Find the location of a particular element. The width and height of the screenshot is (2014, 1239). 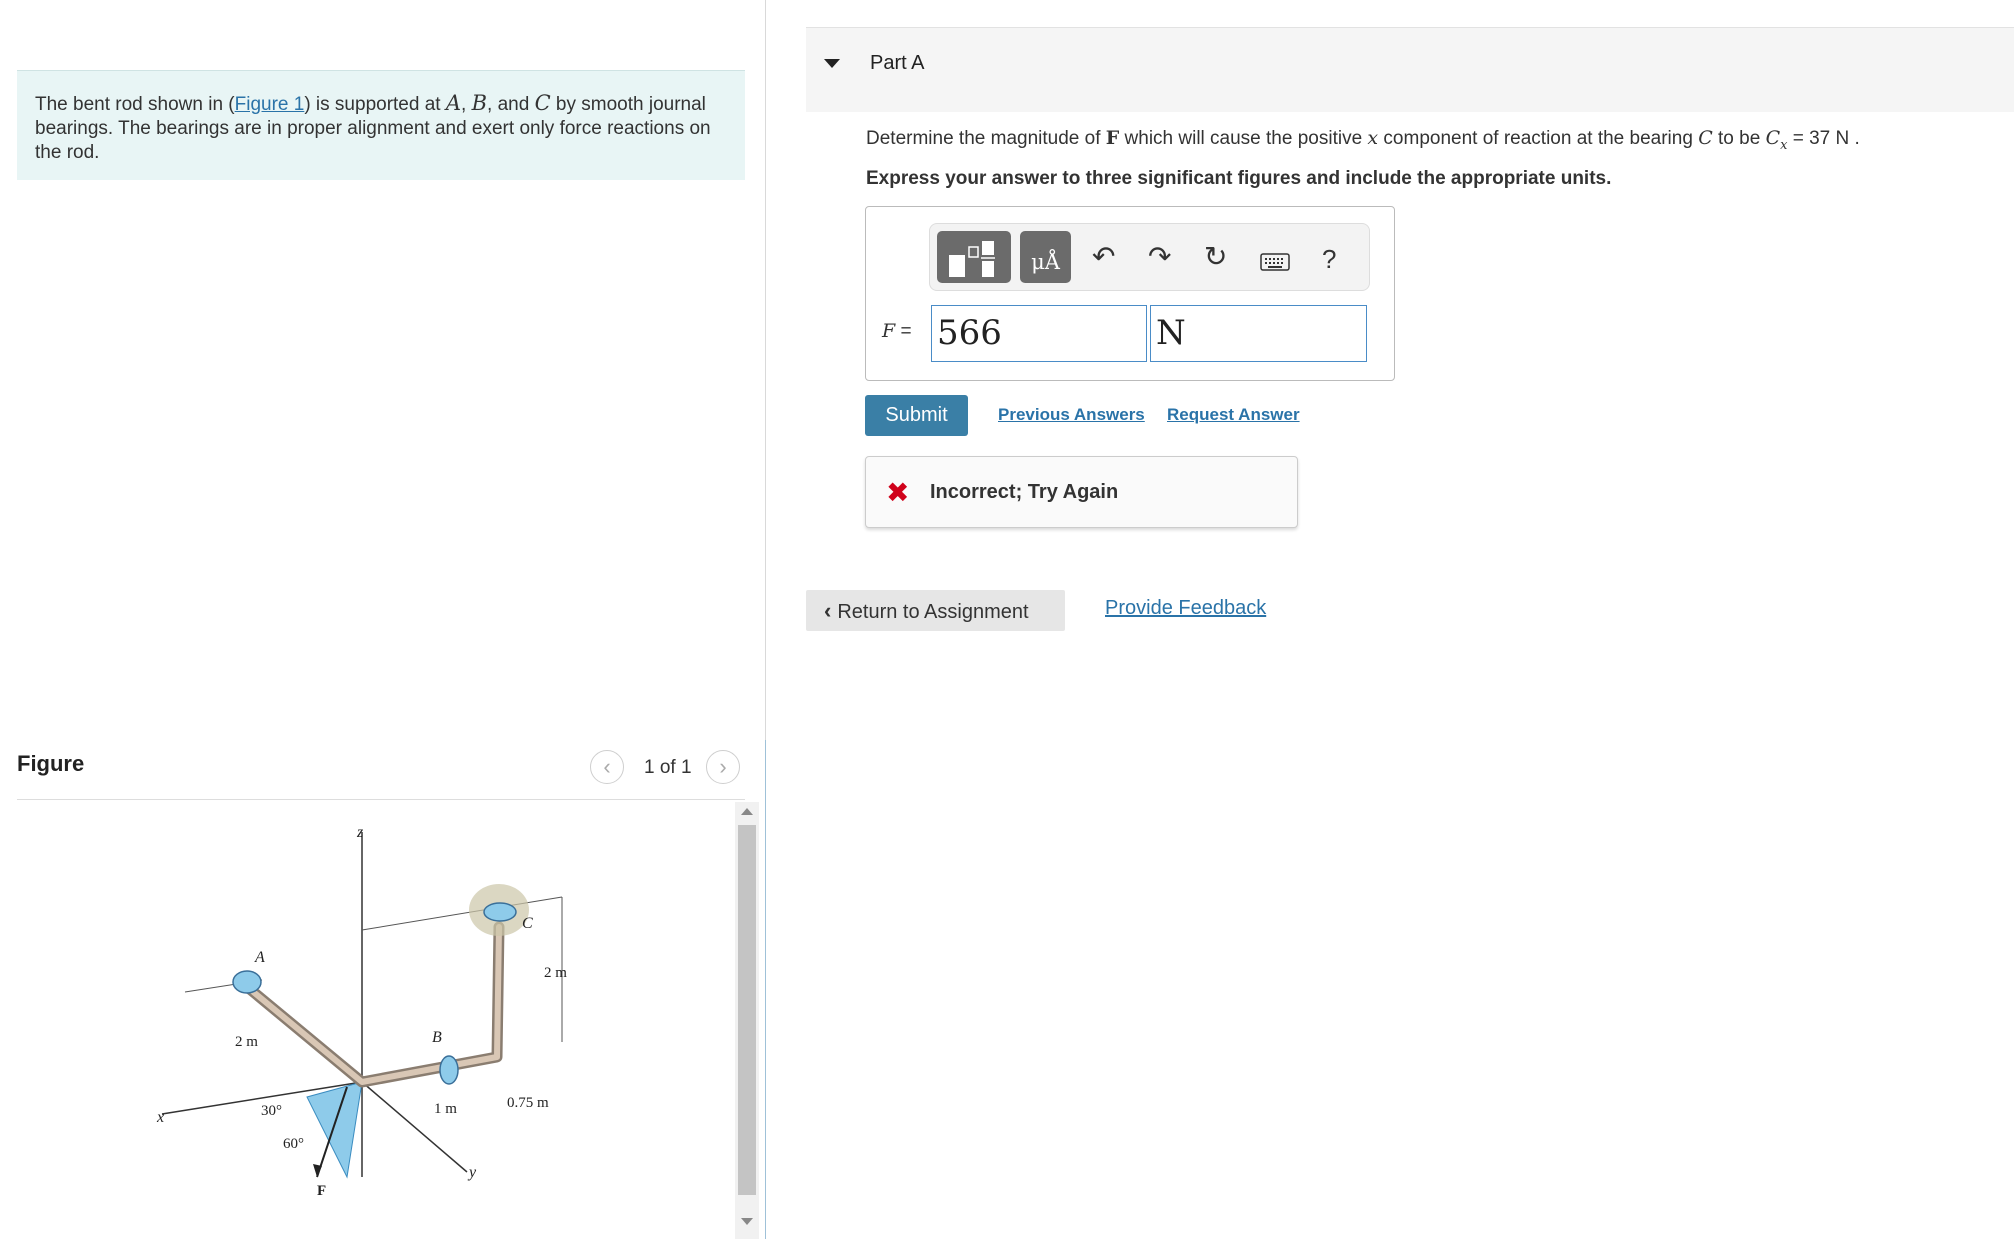

axis-z-label: z is located at coordinates (360, 832).